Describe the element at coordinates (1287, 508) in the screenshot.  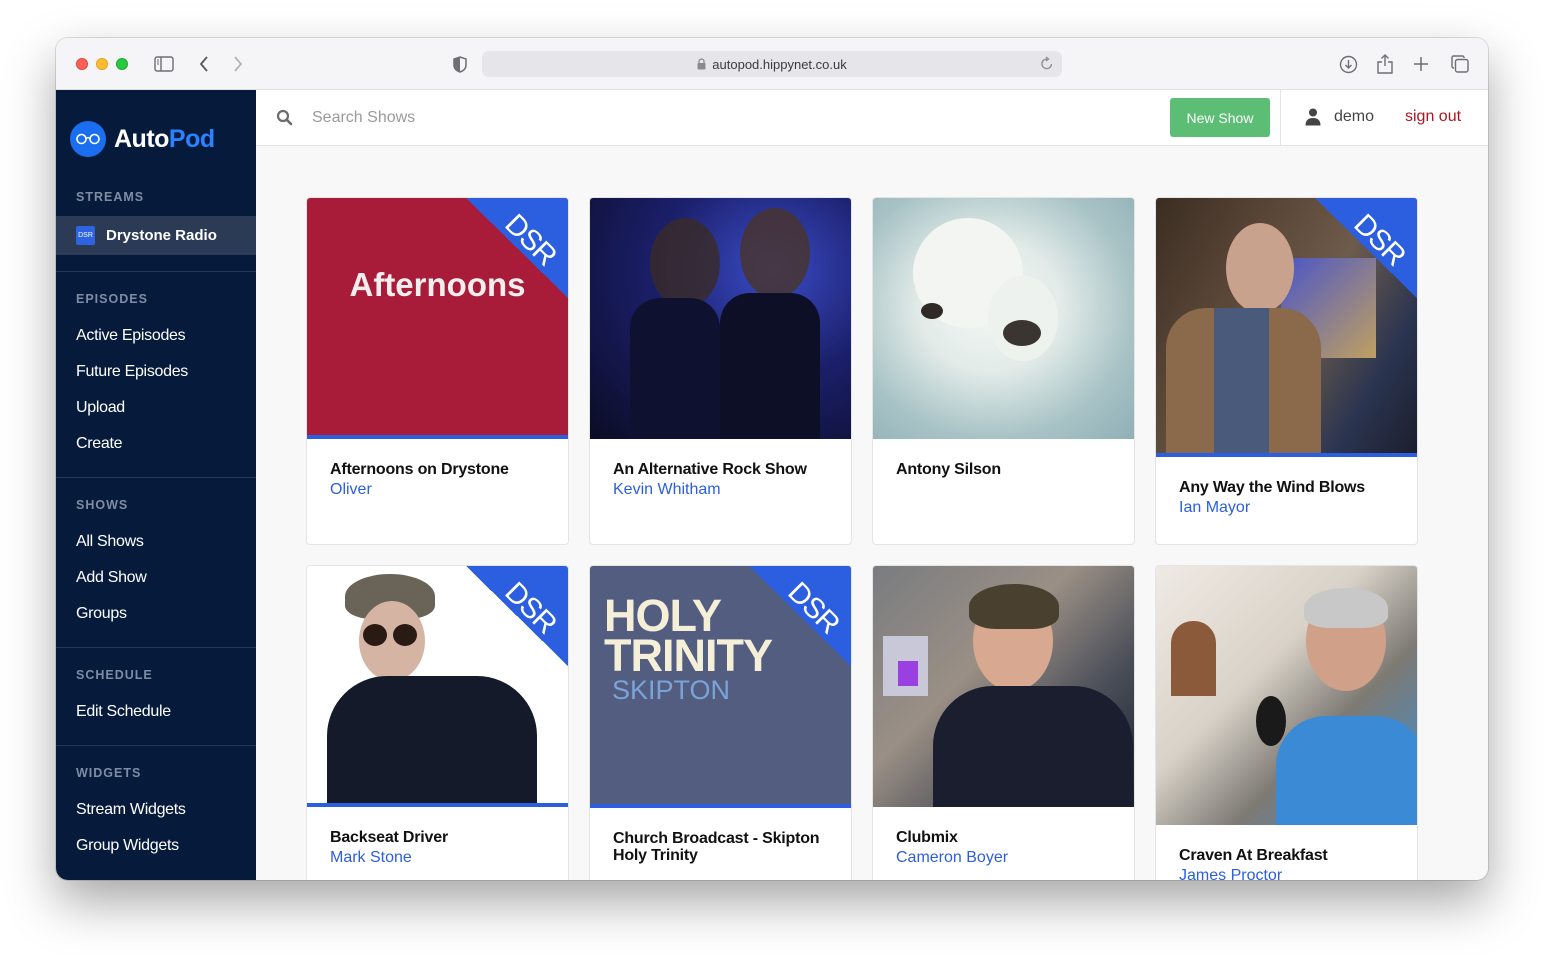
I see `show-host-link: Ian Mayor` at that location.